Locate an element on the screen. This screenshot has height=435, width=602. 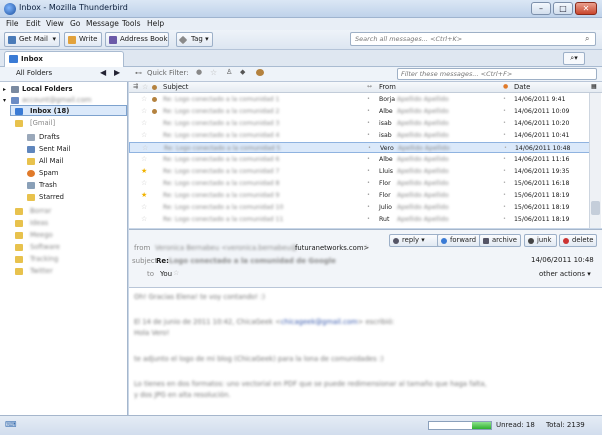
close-button: ✕ is located at coordinates (586, 8).